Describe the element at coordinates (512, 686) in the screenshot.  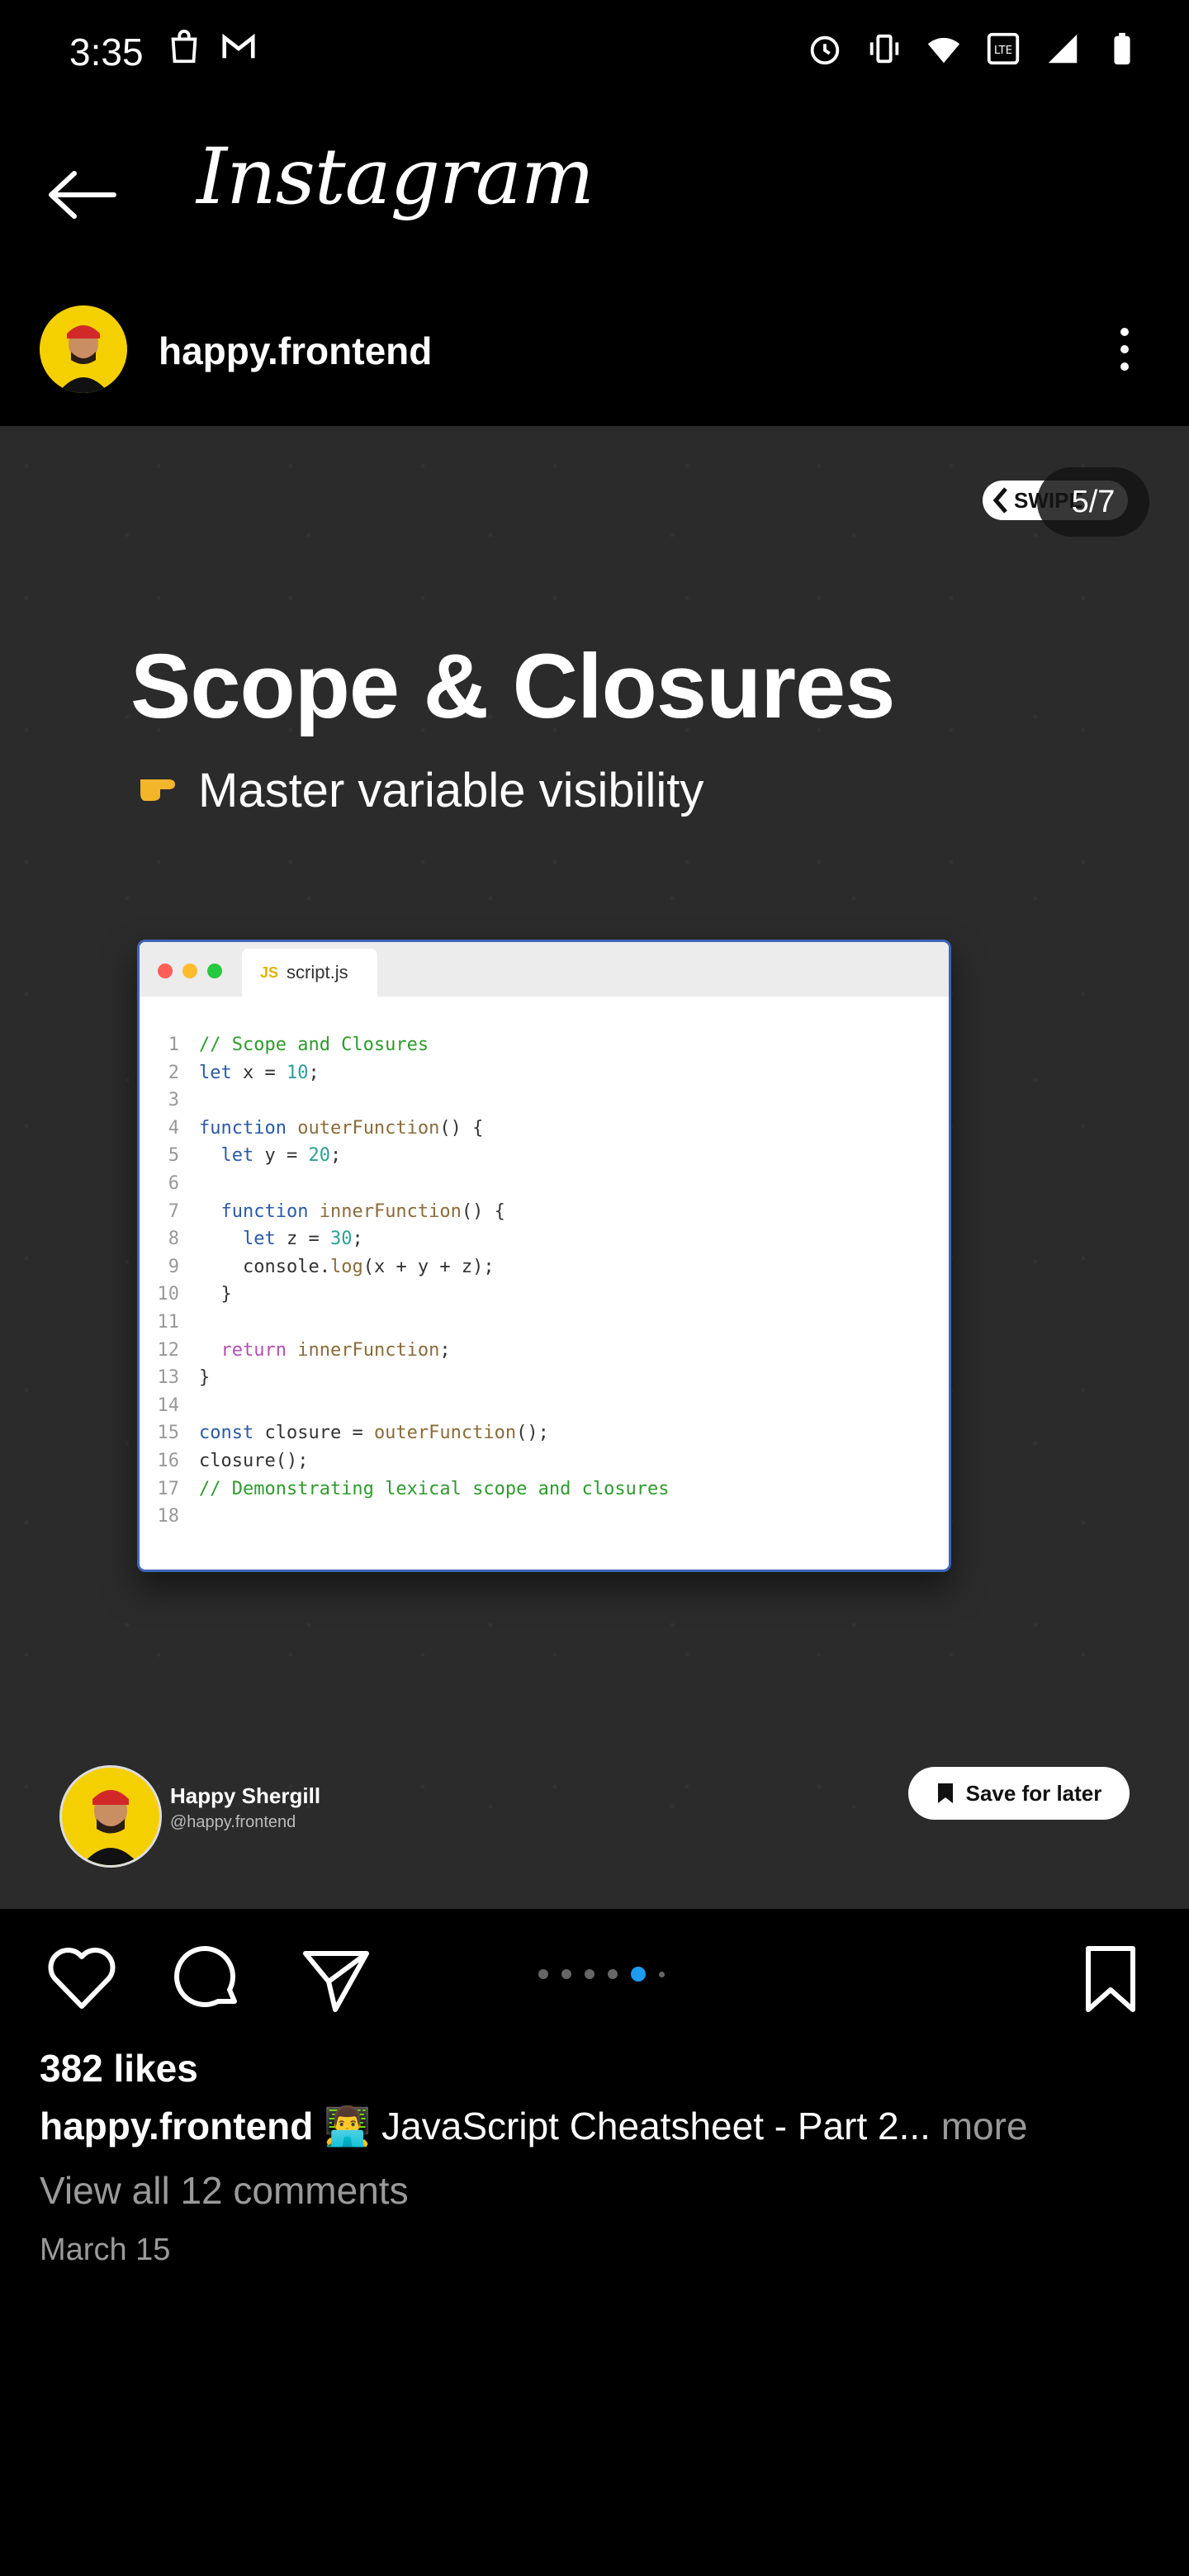
I see `slide-title: Scope & Closures` at that location.